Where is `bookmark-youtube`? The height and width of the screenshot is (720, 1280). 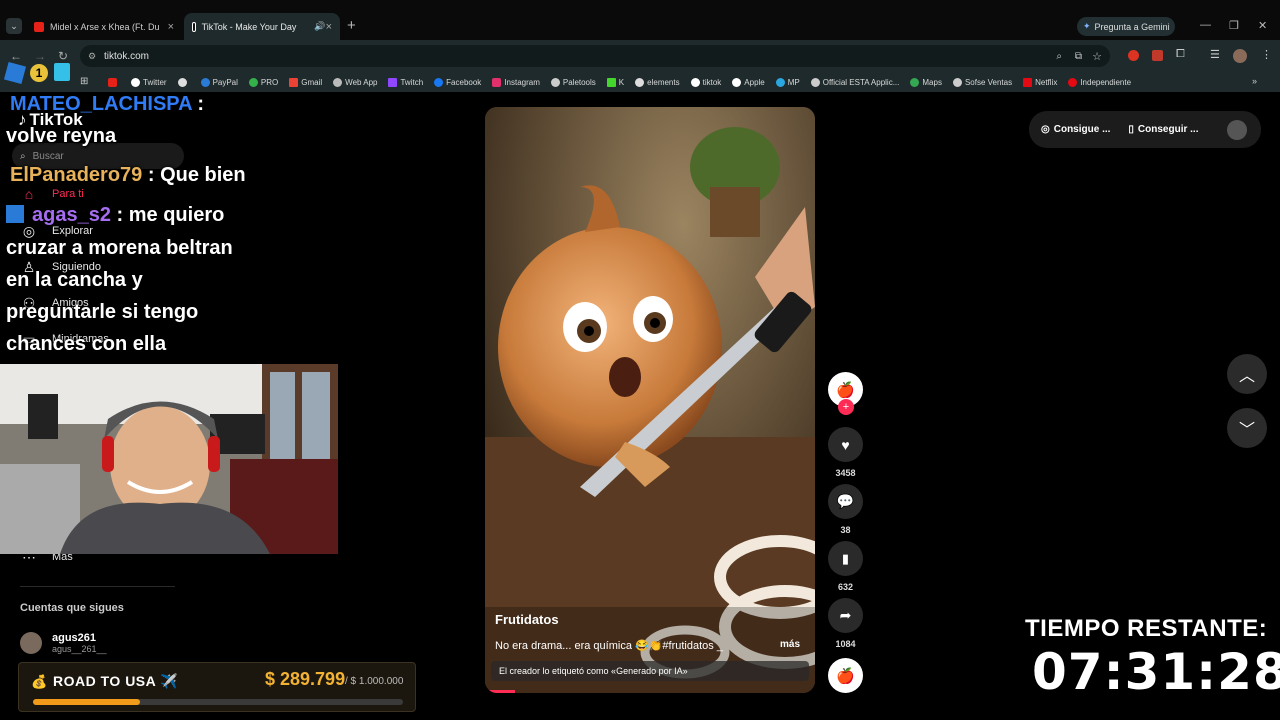
bookmark-youtube is located at coordinates (114, 82).